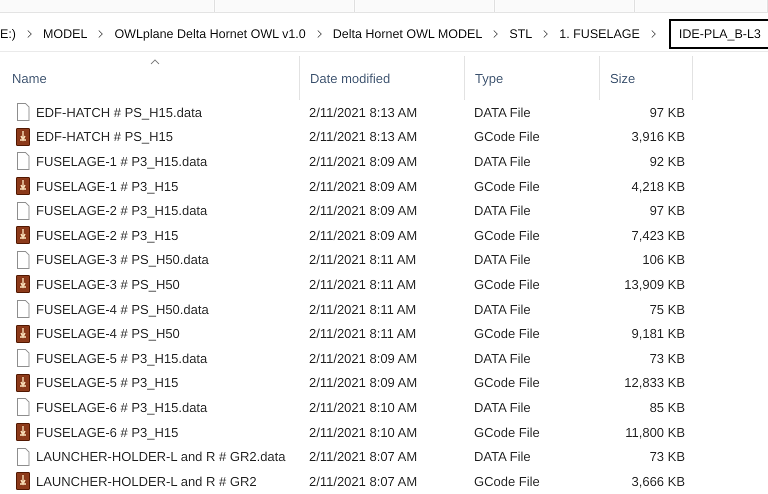  I want to click on file-name: EDF-HATCH # PS_H15, so click(150, 137).